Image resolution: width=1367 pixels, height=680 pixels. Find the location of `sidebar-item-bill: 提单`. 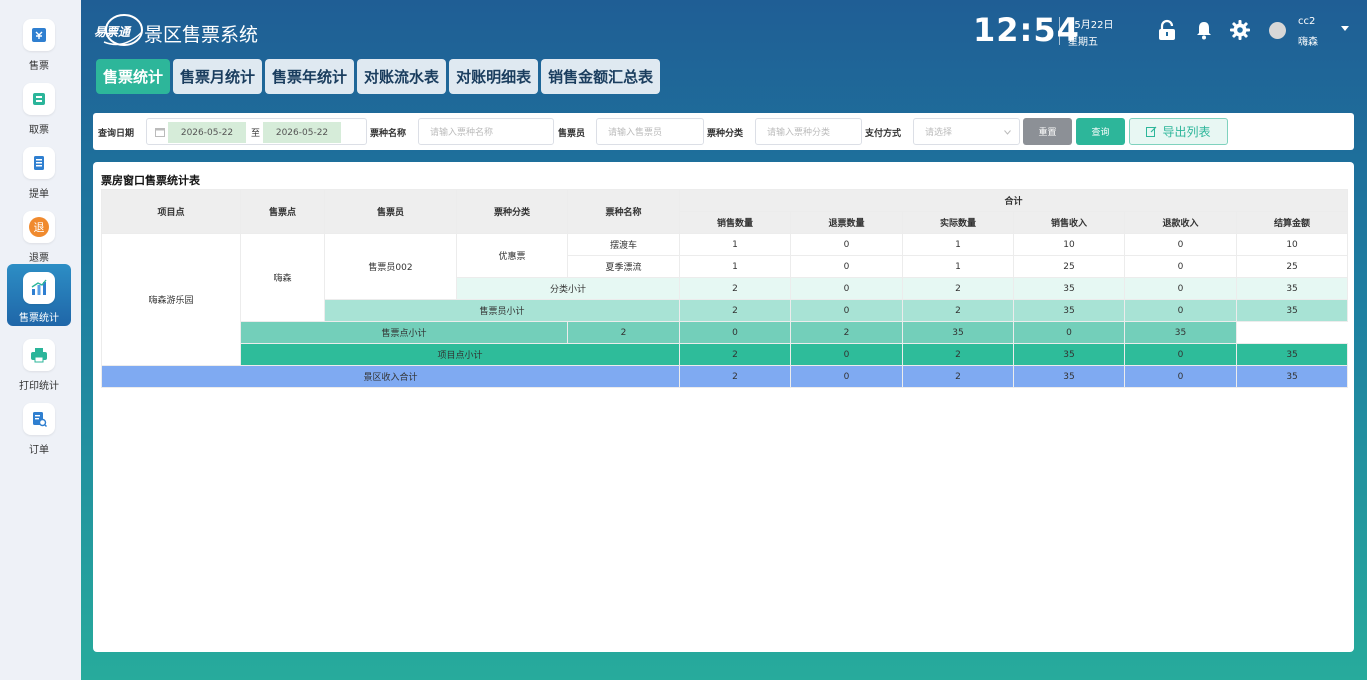

sidebar-item-bill: 提单 is located at coordinates (39, 174).